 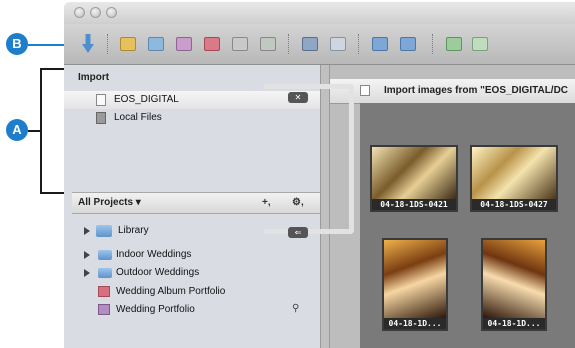 What do you see at coordinates (480, 44) in the screenshot?
I see `print-icon` at bounding box center [480, 44].